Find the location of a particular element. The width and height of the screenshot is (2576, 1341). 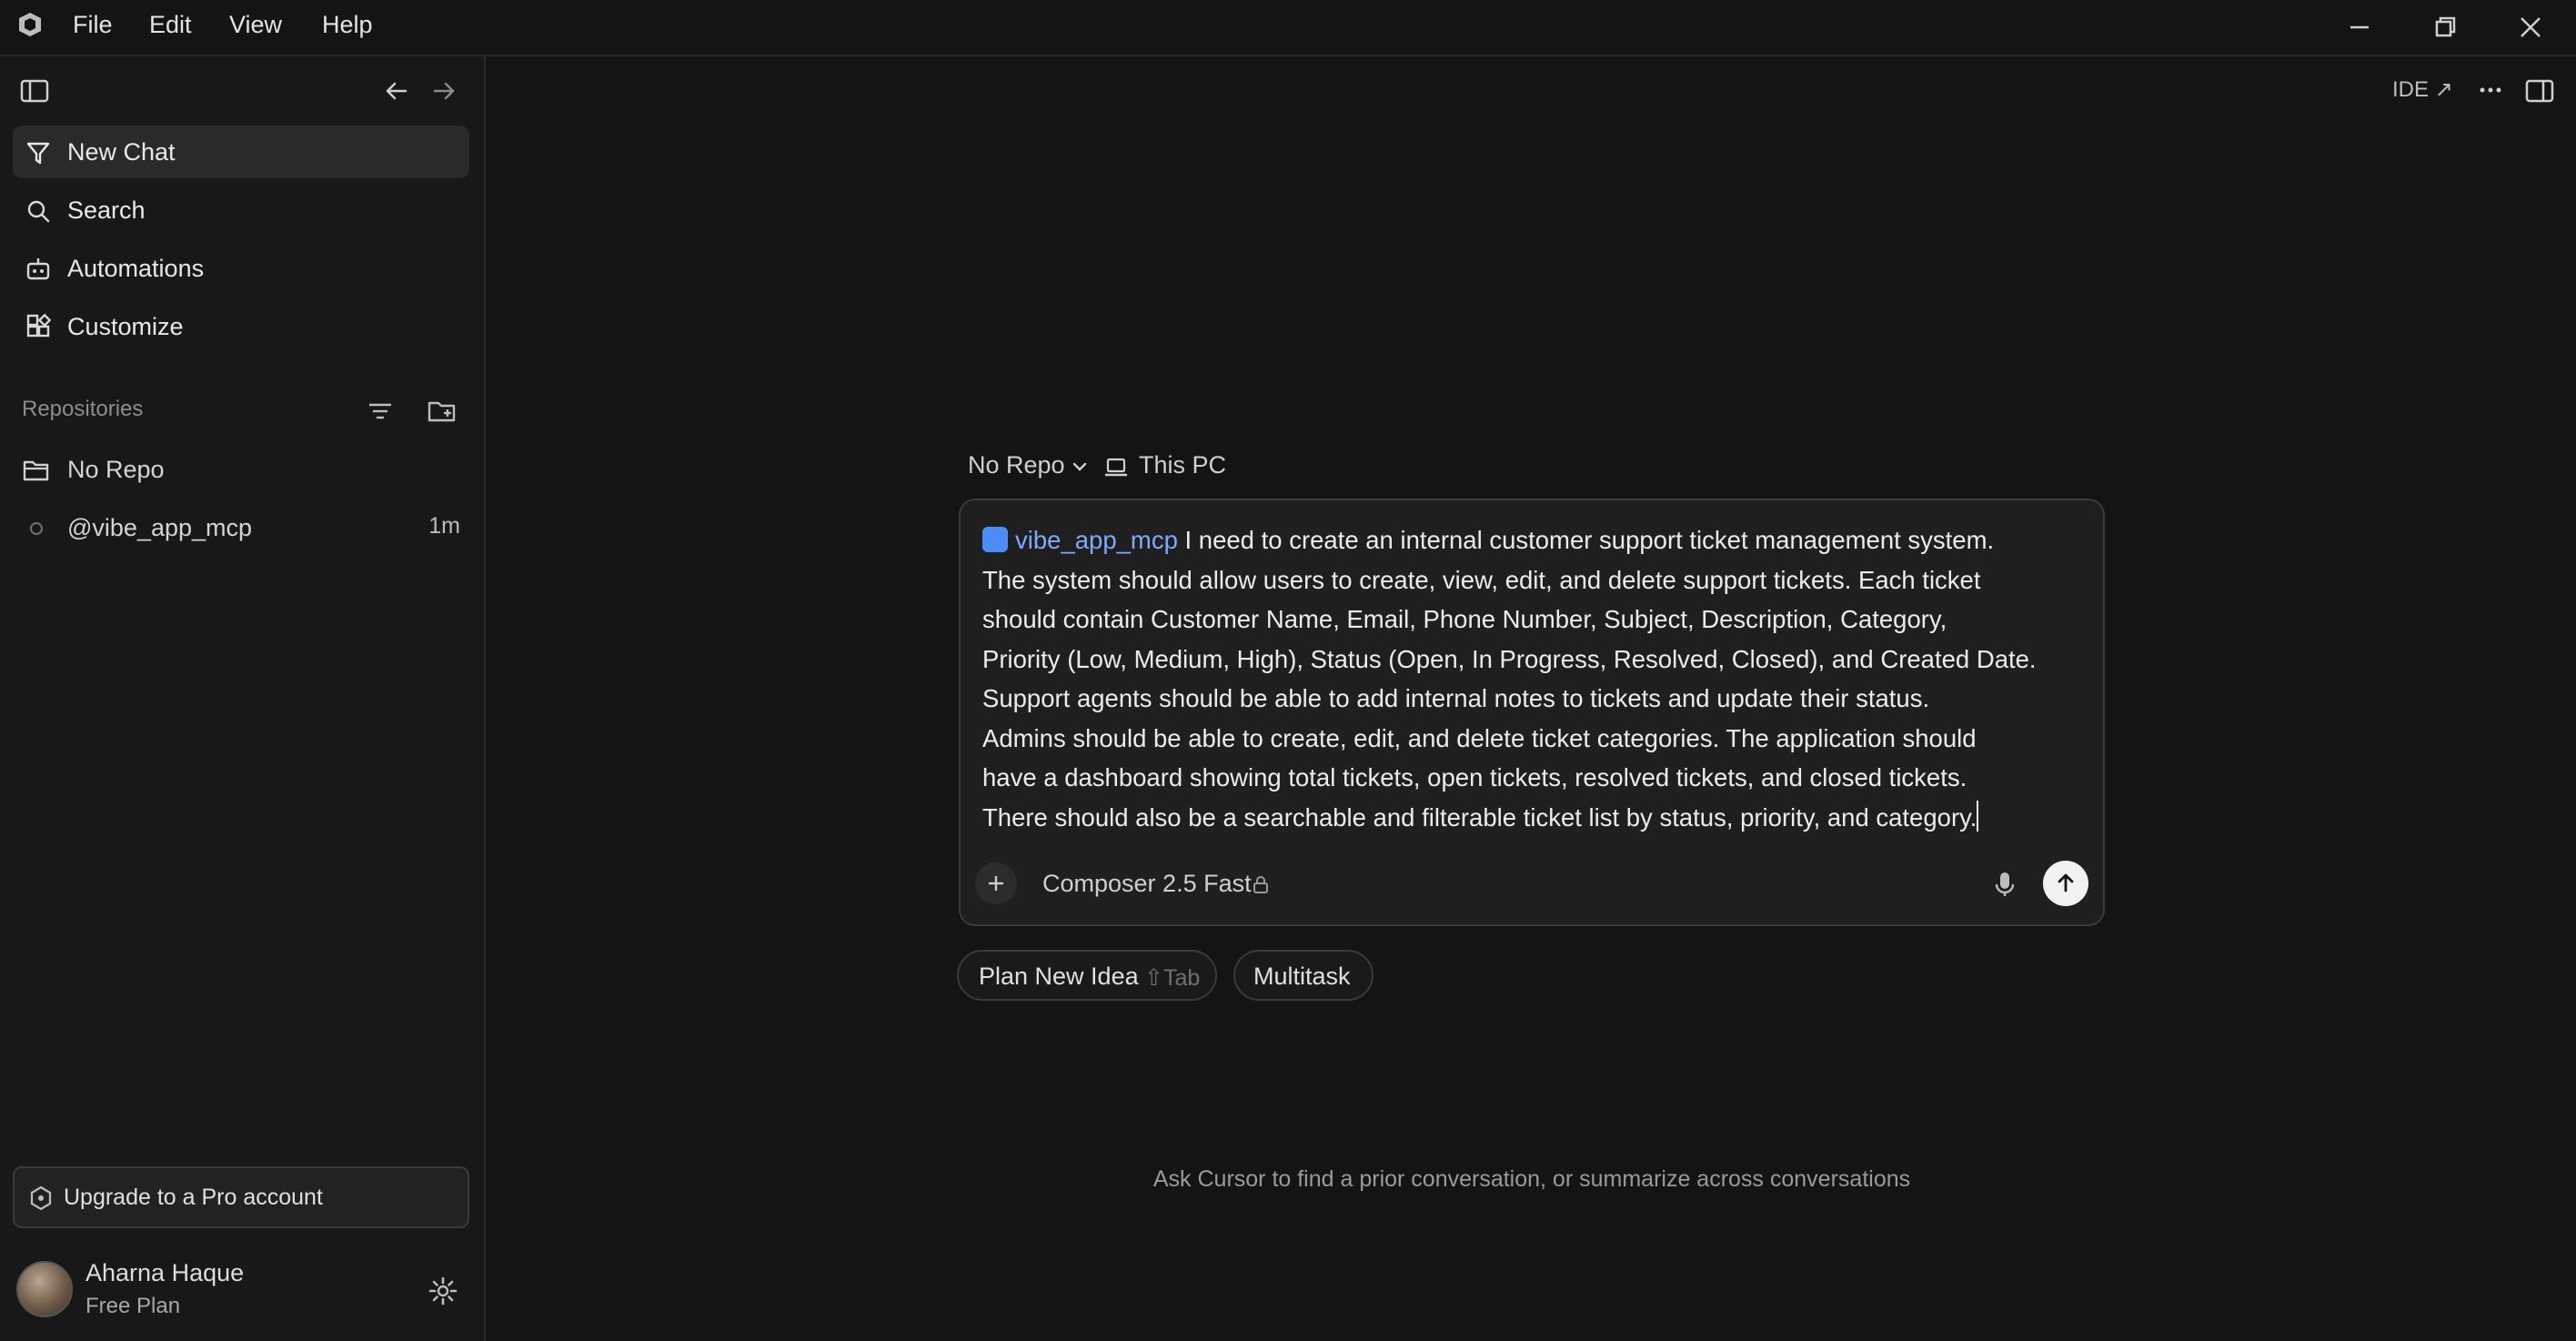

model-selector: Composer 2.5 Fast is located at coordinates (1147, 884).